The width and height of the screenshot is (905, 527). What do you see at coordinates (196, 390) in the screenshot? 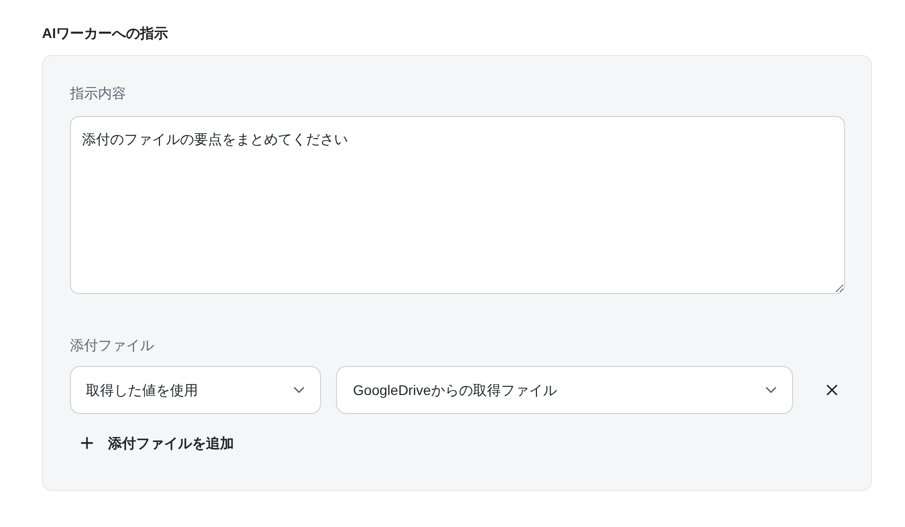
I see `source-select: 取得した値を使用` at bounding box center [196, 390].